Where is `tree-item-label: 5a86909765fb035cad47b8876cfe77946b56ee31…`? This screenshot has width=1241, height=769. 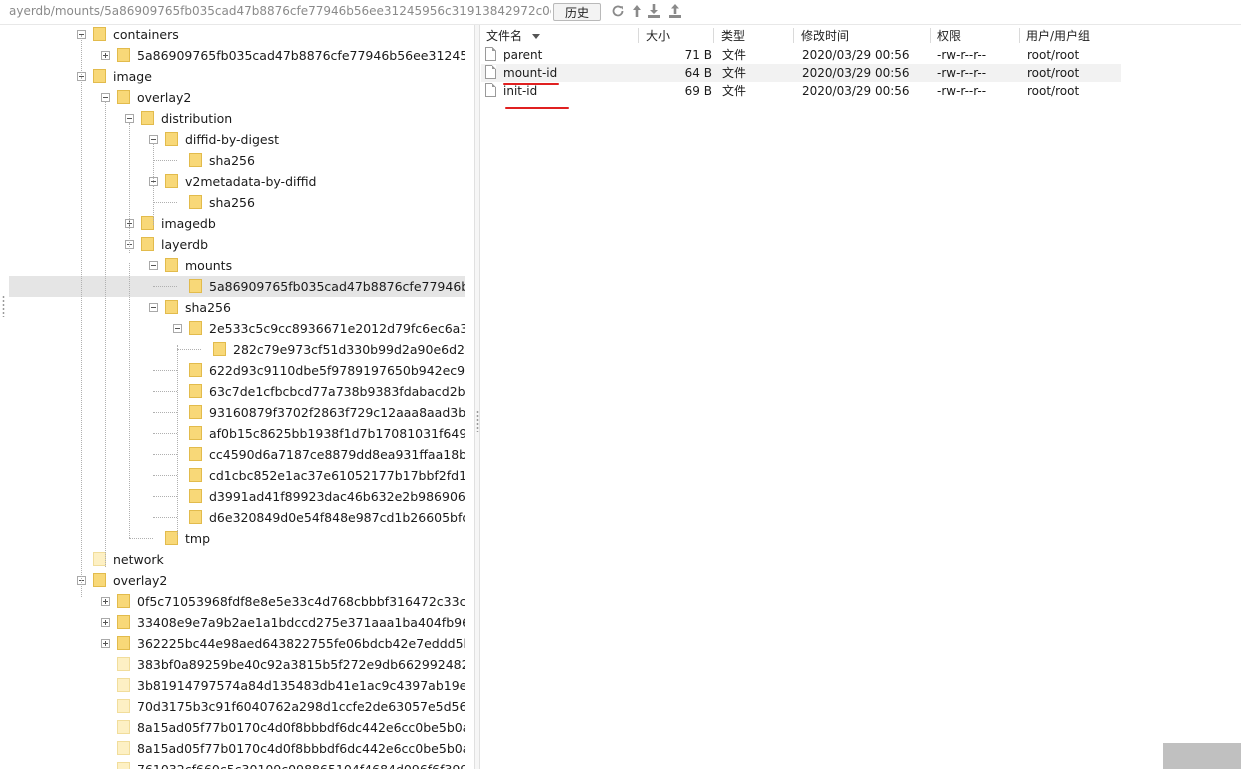
tree-item-label: 5a86909765fb035cad47b8876cfe77946b56ee31… is located at coordinates (301, 55).